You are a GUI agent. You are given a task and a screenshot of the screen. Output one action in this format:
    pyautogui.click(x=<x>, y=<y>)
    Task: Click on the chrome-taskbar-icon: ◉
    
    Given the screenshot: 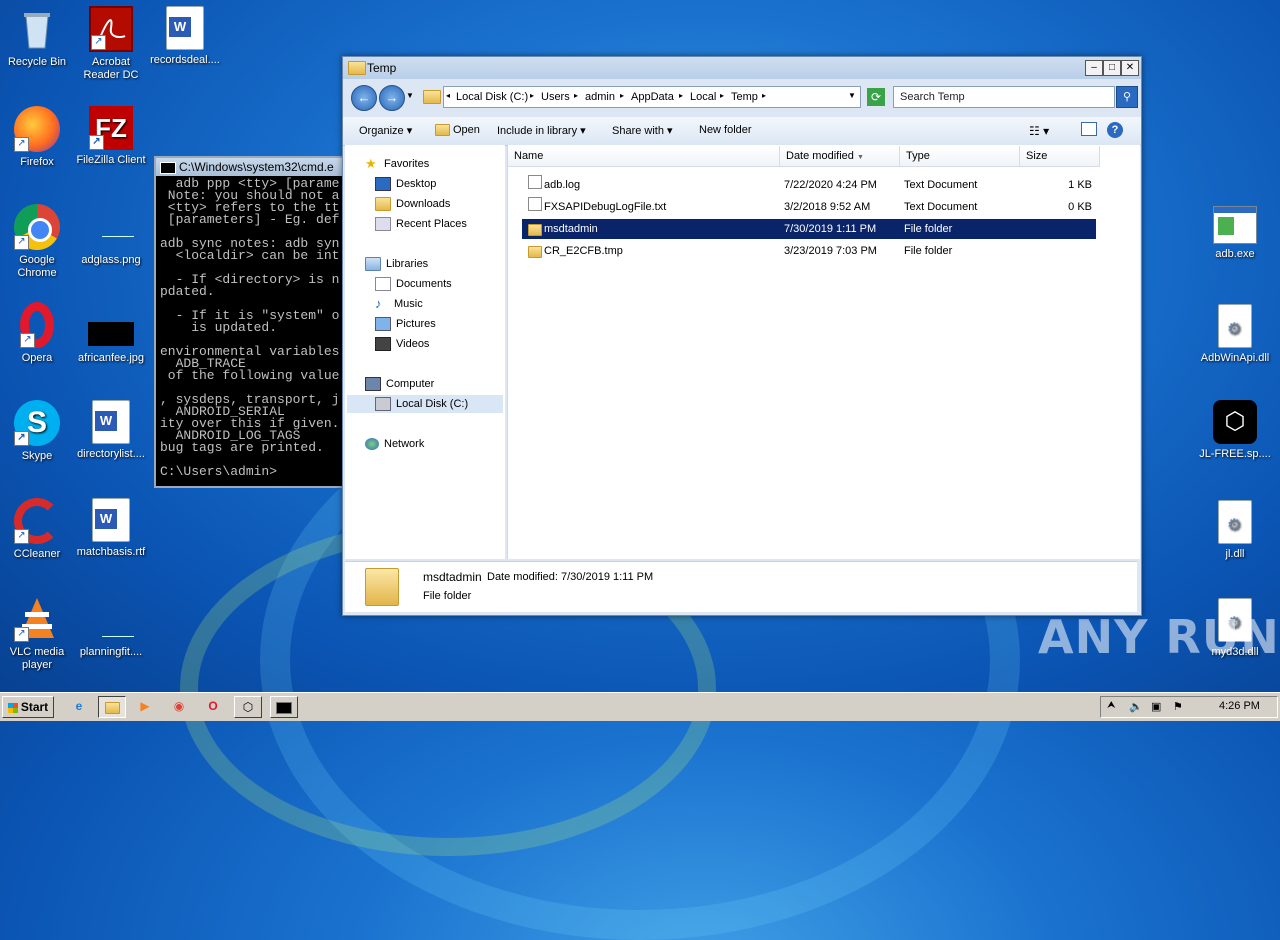 What is the action you would take?
    pyautogui.click(x=179, y=706)
    